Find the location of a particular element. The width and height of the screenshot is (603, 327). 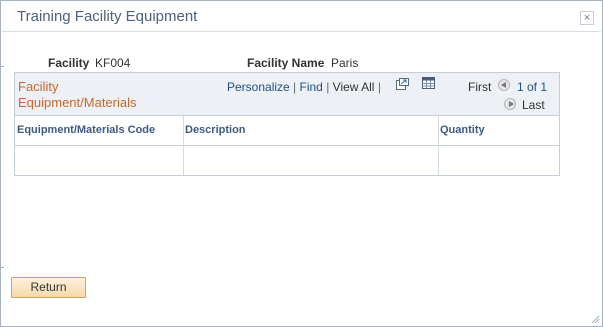

page-info: 1 of 1 is located at coordinates (532, 87).